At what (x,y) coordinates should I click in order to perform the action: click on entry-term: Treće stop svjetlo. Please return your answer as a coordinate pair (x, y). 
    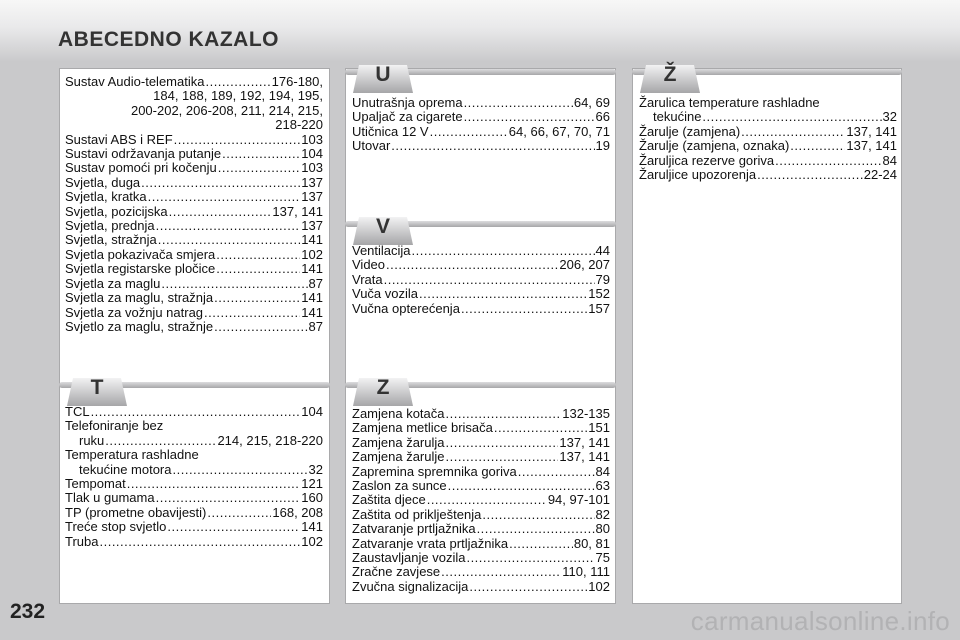
    Looking at the image, I should click on (116, 527).